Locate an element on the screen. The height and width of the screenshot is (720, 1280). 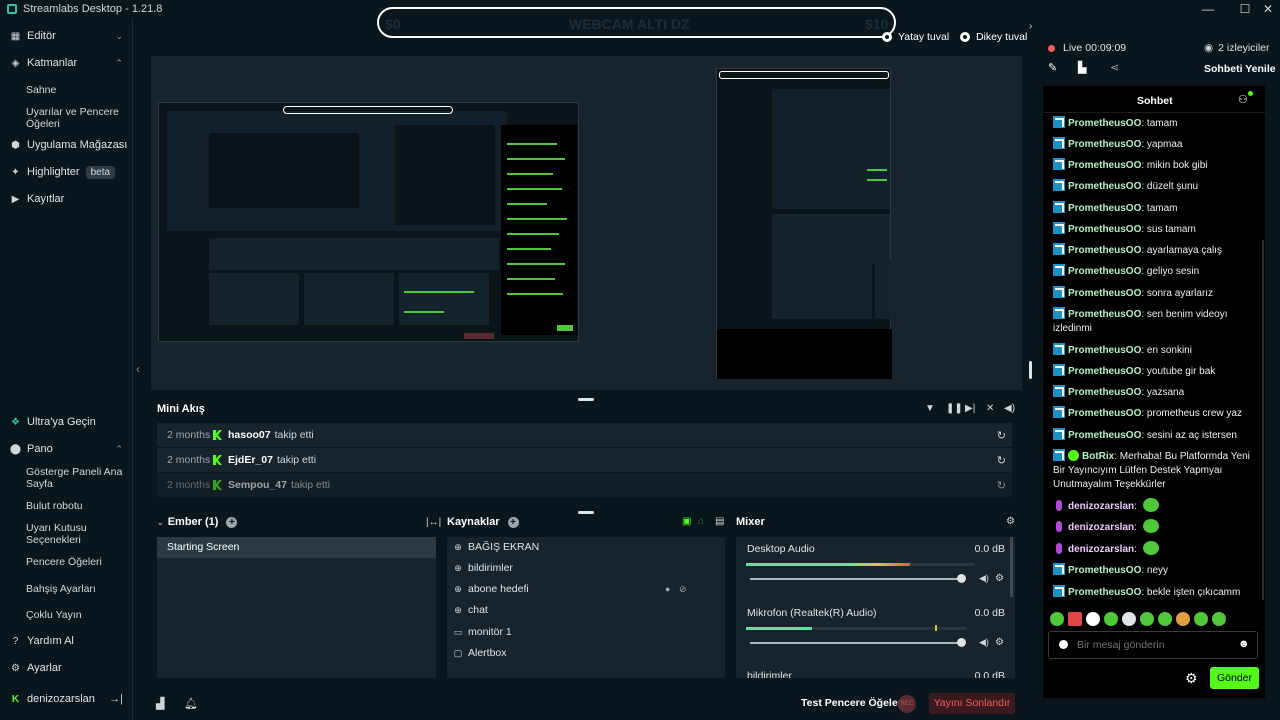
vertical-canvas-toggle: Dikey tuval is located at coordinates (993, 37).